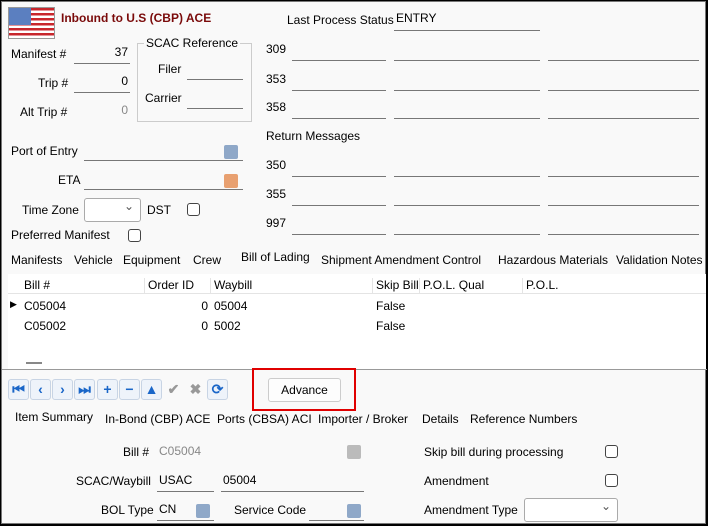 The height and width of the screenshot is (526, 708). Describe the element at coordinates (215, 79) in the screenshot. I see `filer-field` at that location.